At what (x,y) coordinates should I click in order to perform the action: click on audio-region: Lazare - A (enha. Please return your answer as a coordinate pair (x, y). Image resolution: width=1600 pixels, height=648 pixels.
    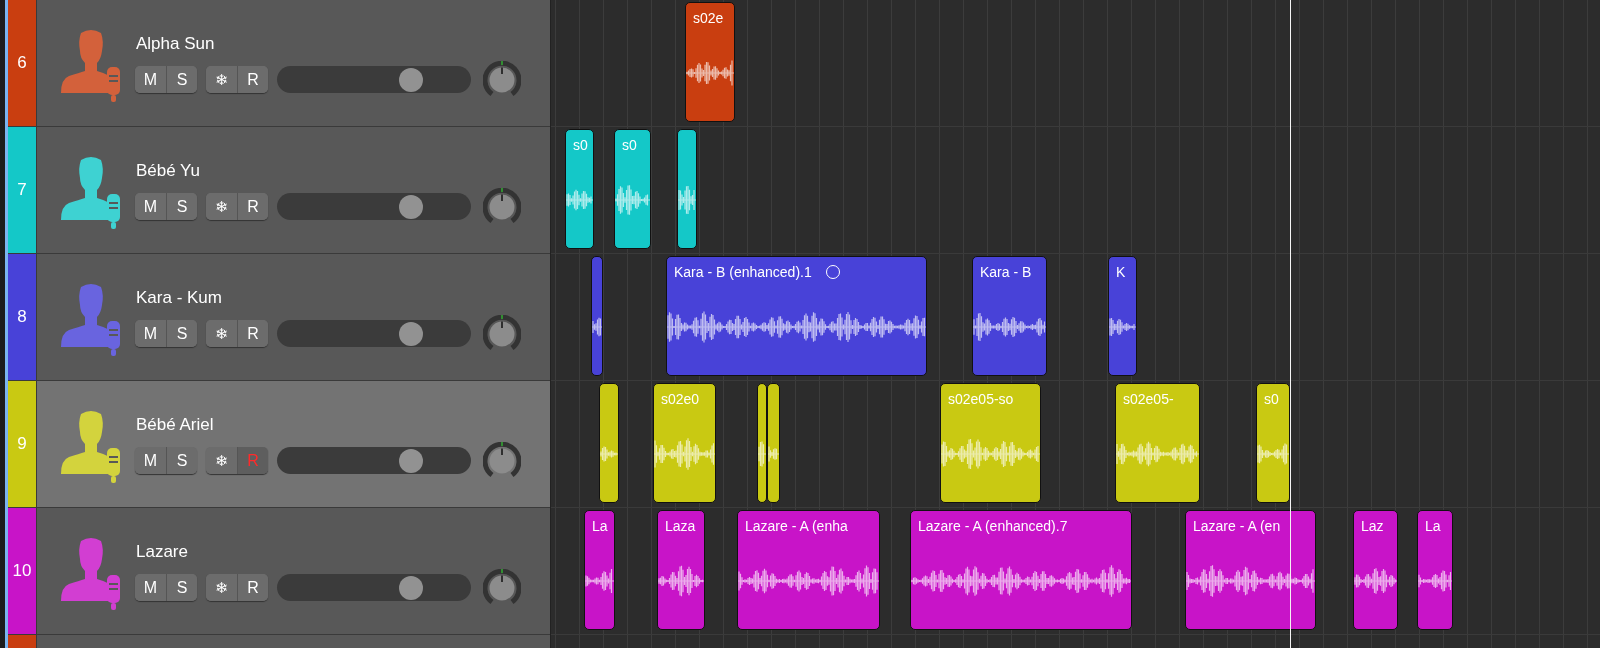
    Looking at the image, I should click on (808, 570).